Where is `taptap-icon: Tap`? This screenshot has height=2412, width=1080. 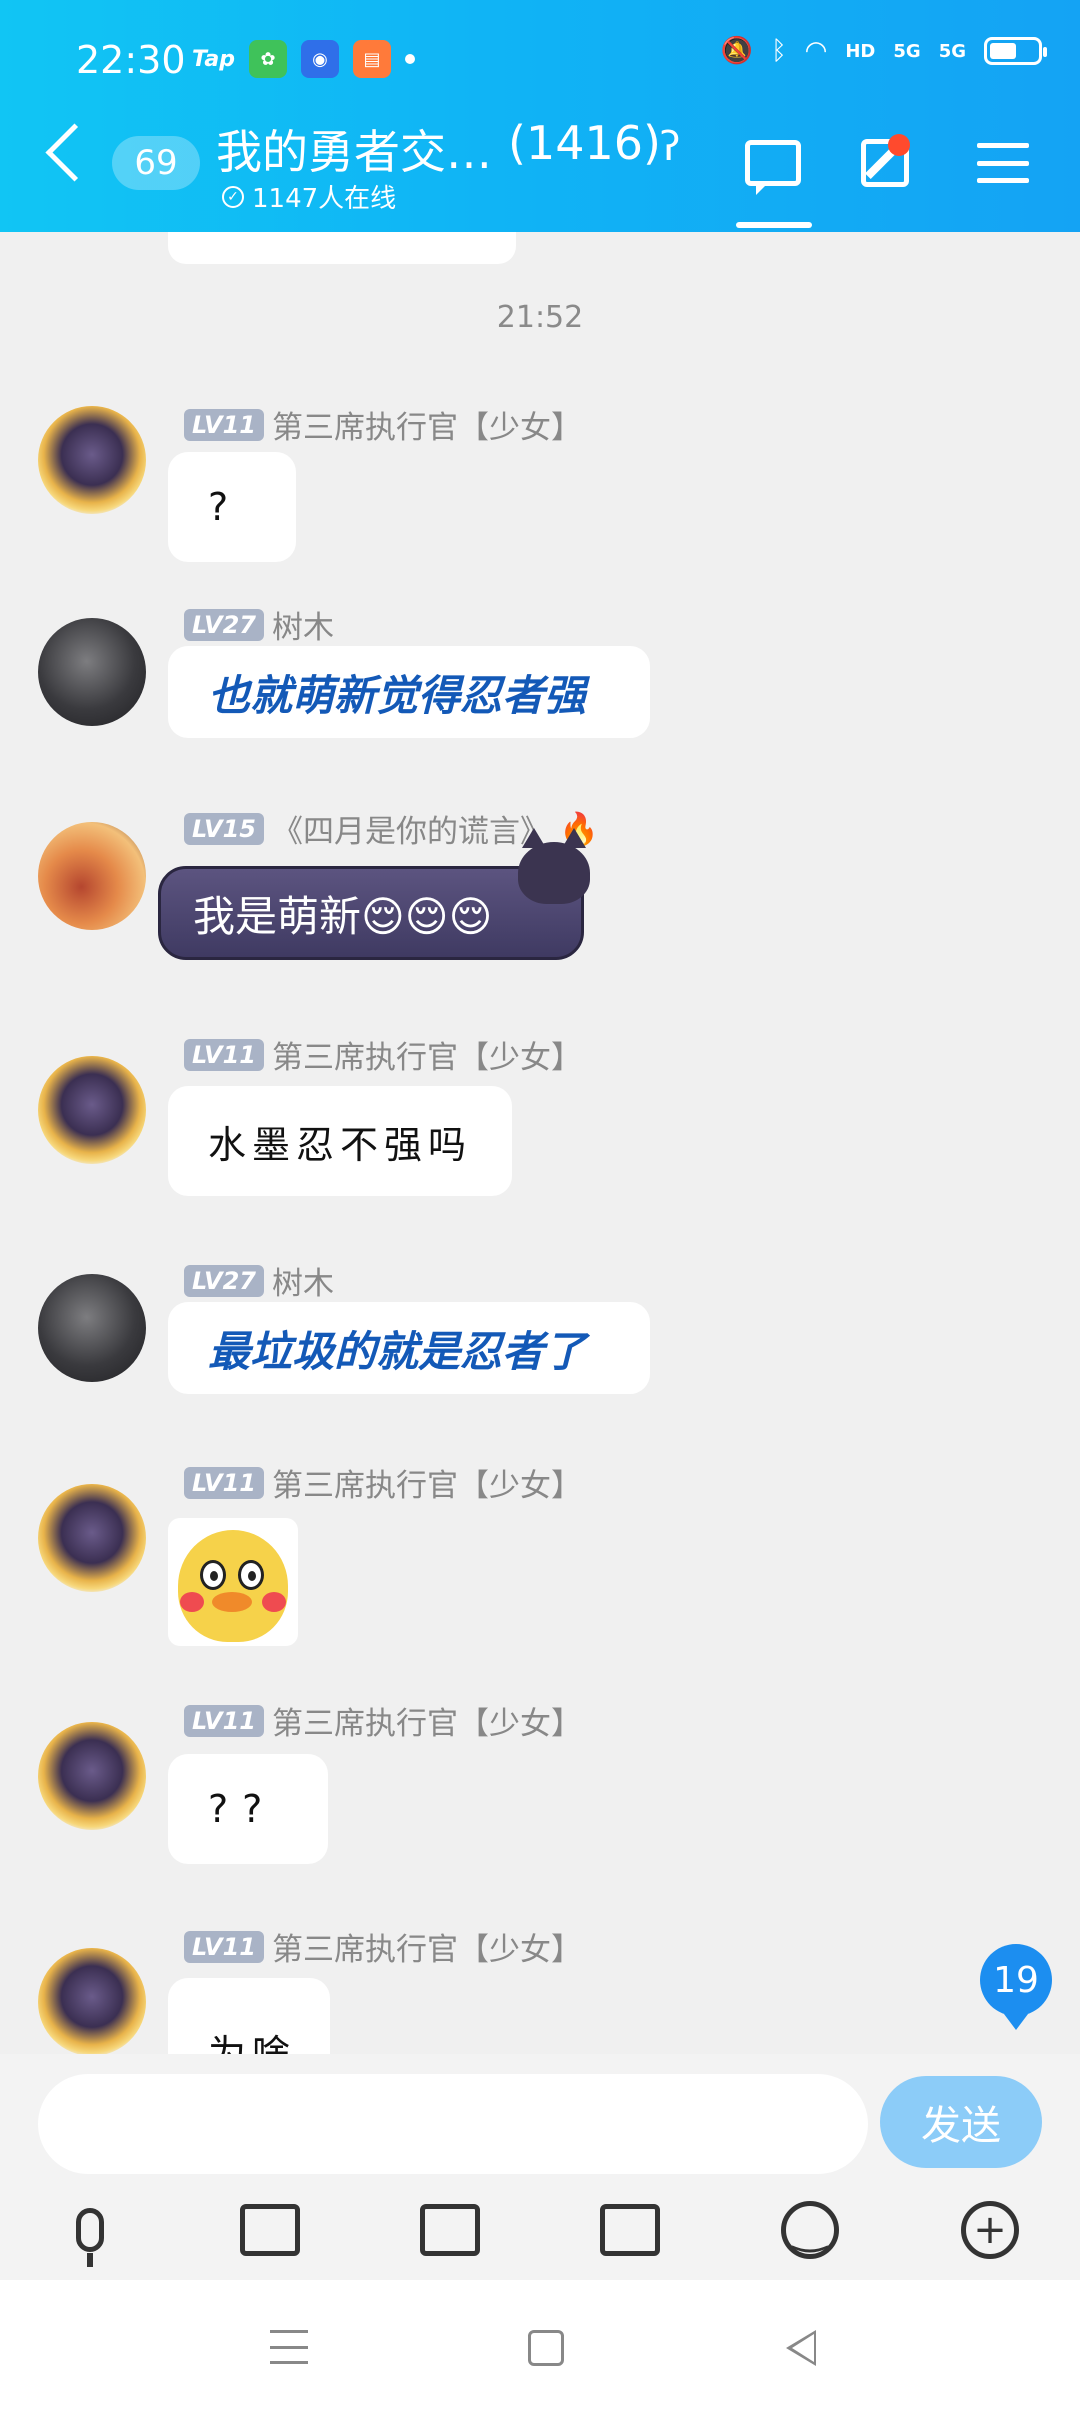 taptap-icon: Tap is located at coordinates (213, 59).